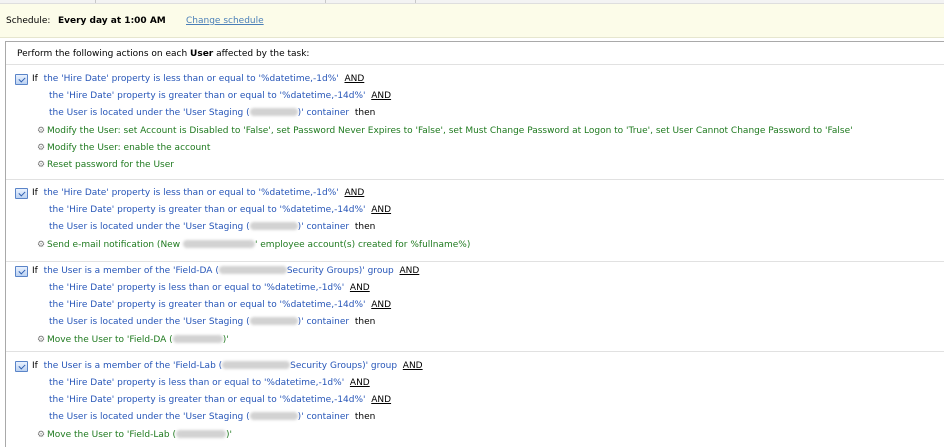 This screenshot has width=944, height=447. Describe the element at coordinates (104, 54) in the screenshot. I see `panel-header-prefix: Perform the following actions on each` at that location.